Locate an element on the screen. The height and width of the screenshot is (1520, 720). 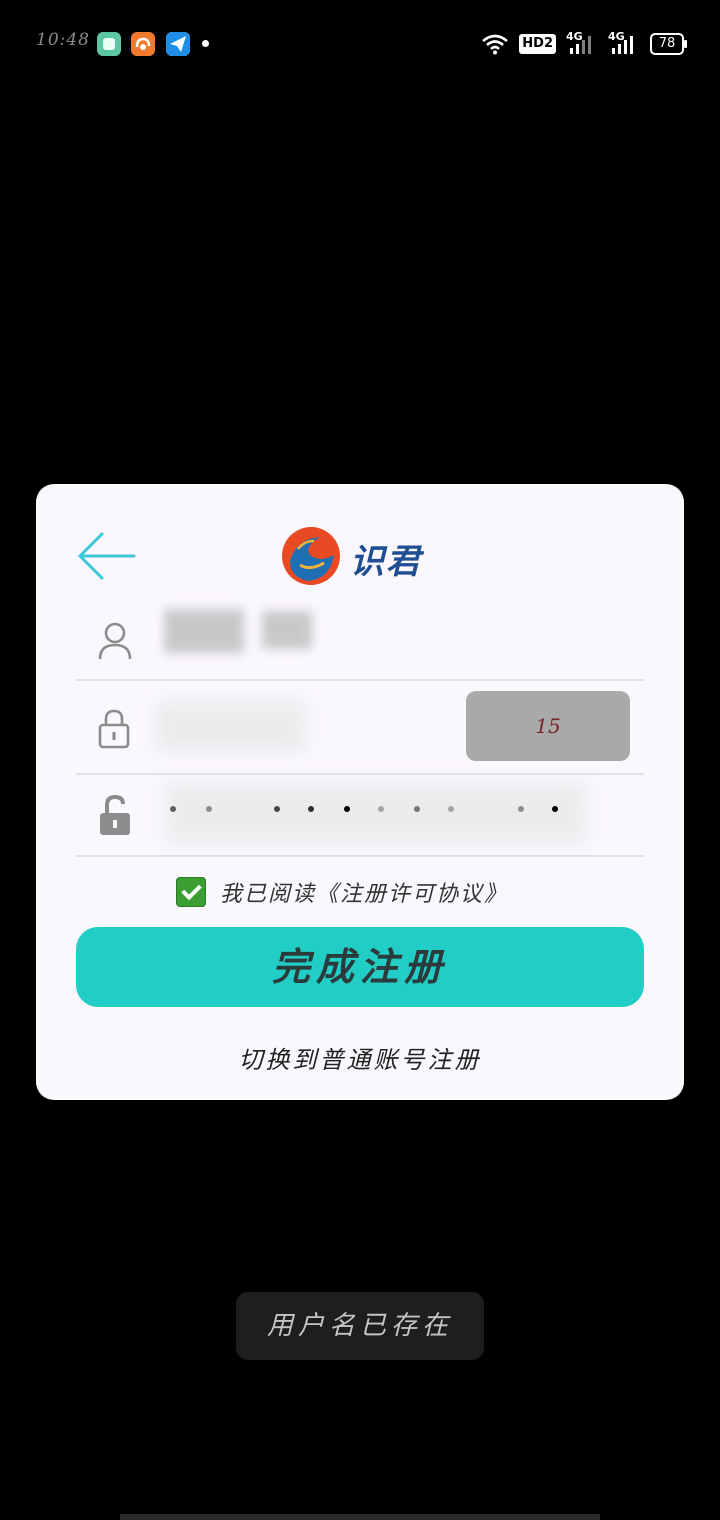
get-code-button: 15 is located at coordinates (548, 726).